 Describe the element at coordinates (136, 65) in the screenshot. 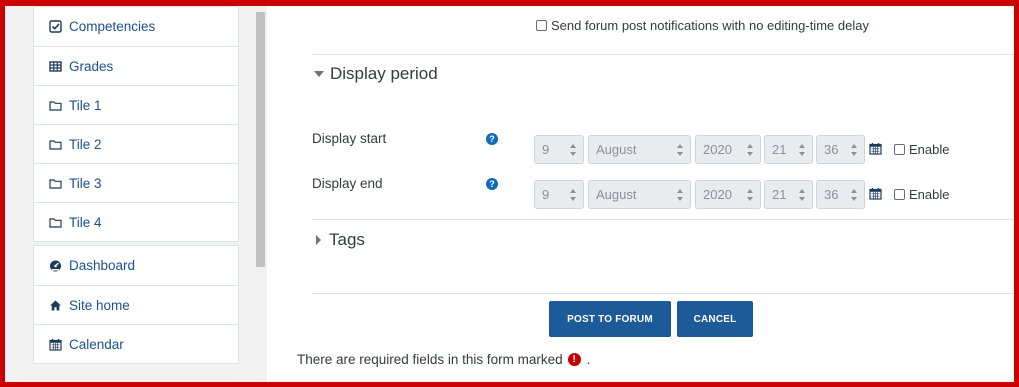

I see `sidebar-item-grades: Grades` at that location.